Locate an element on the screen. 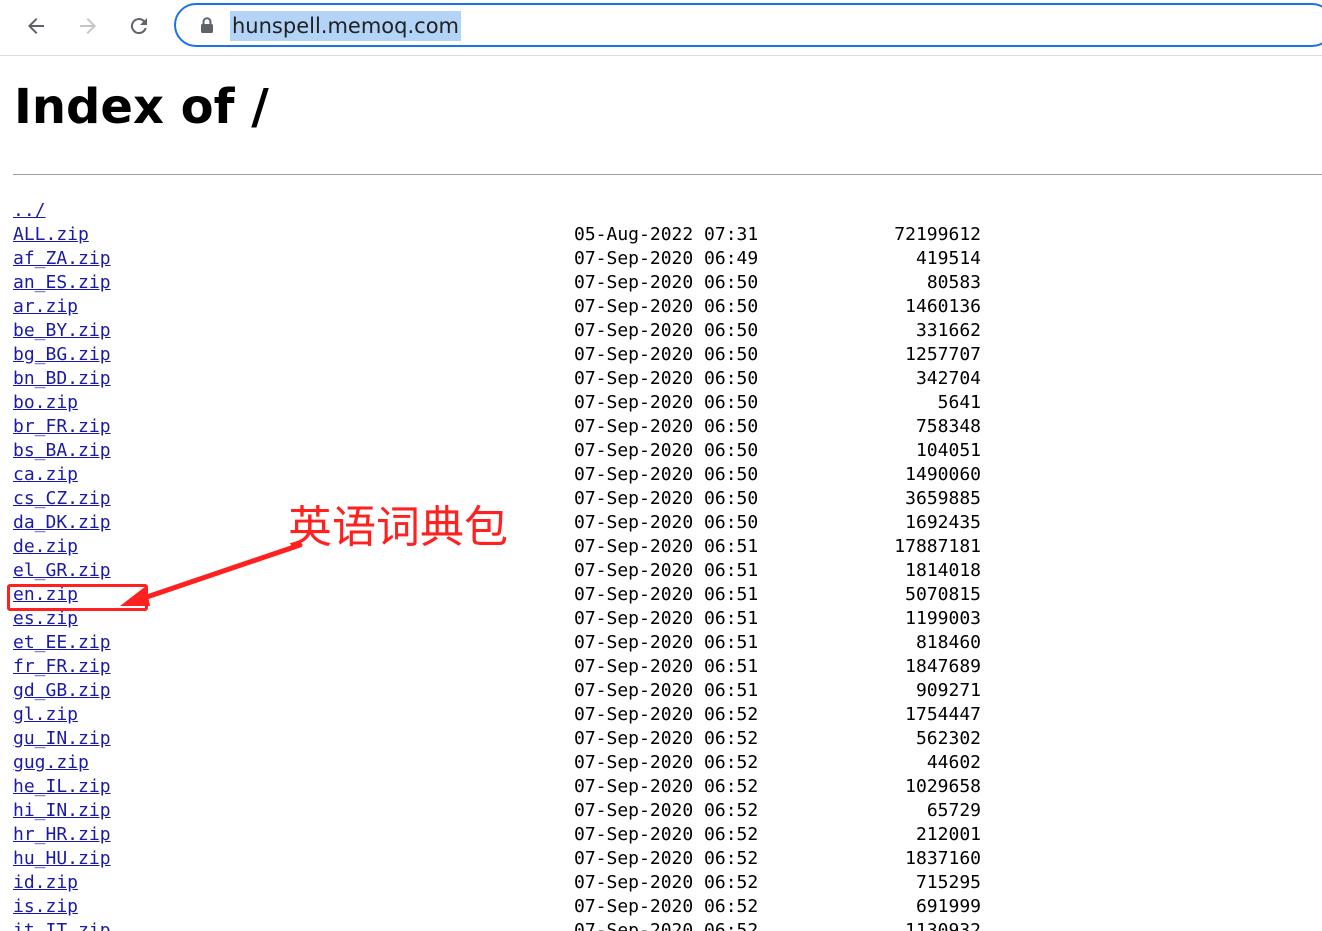  file-link: bn_BD.zip is located at coordinates (62, 379).